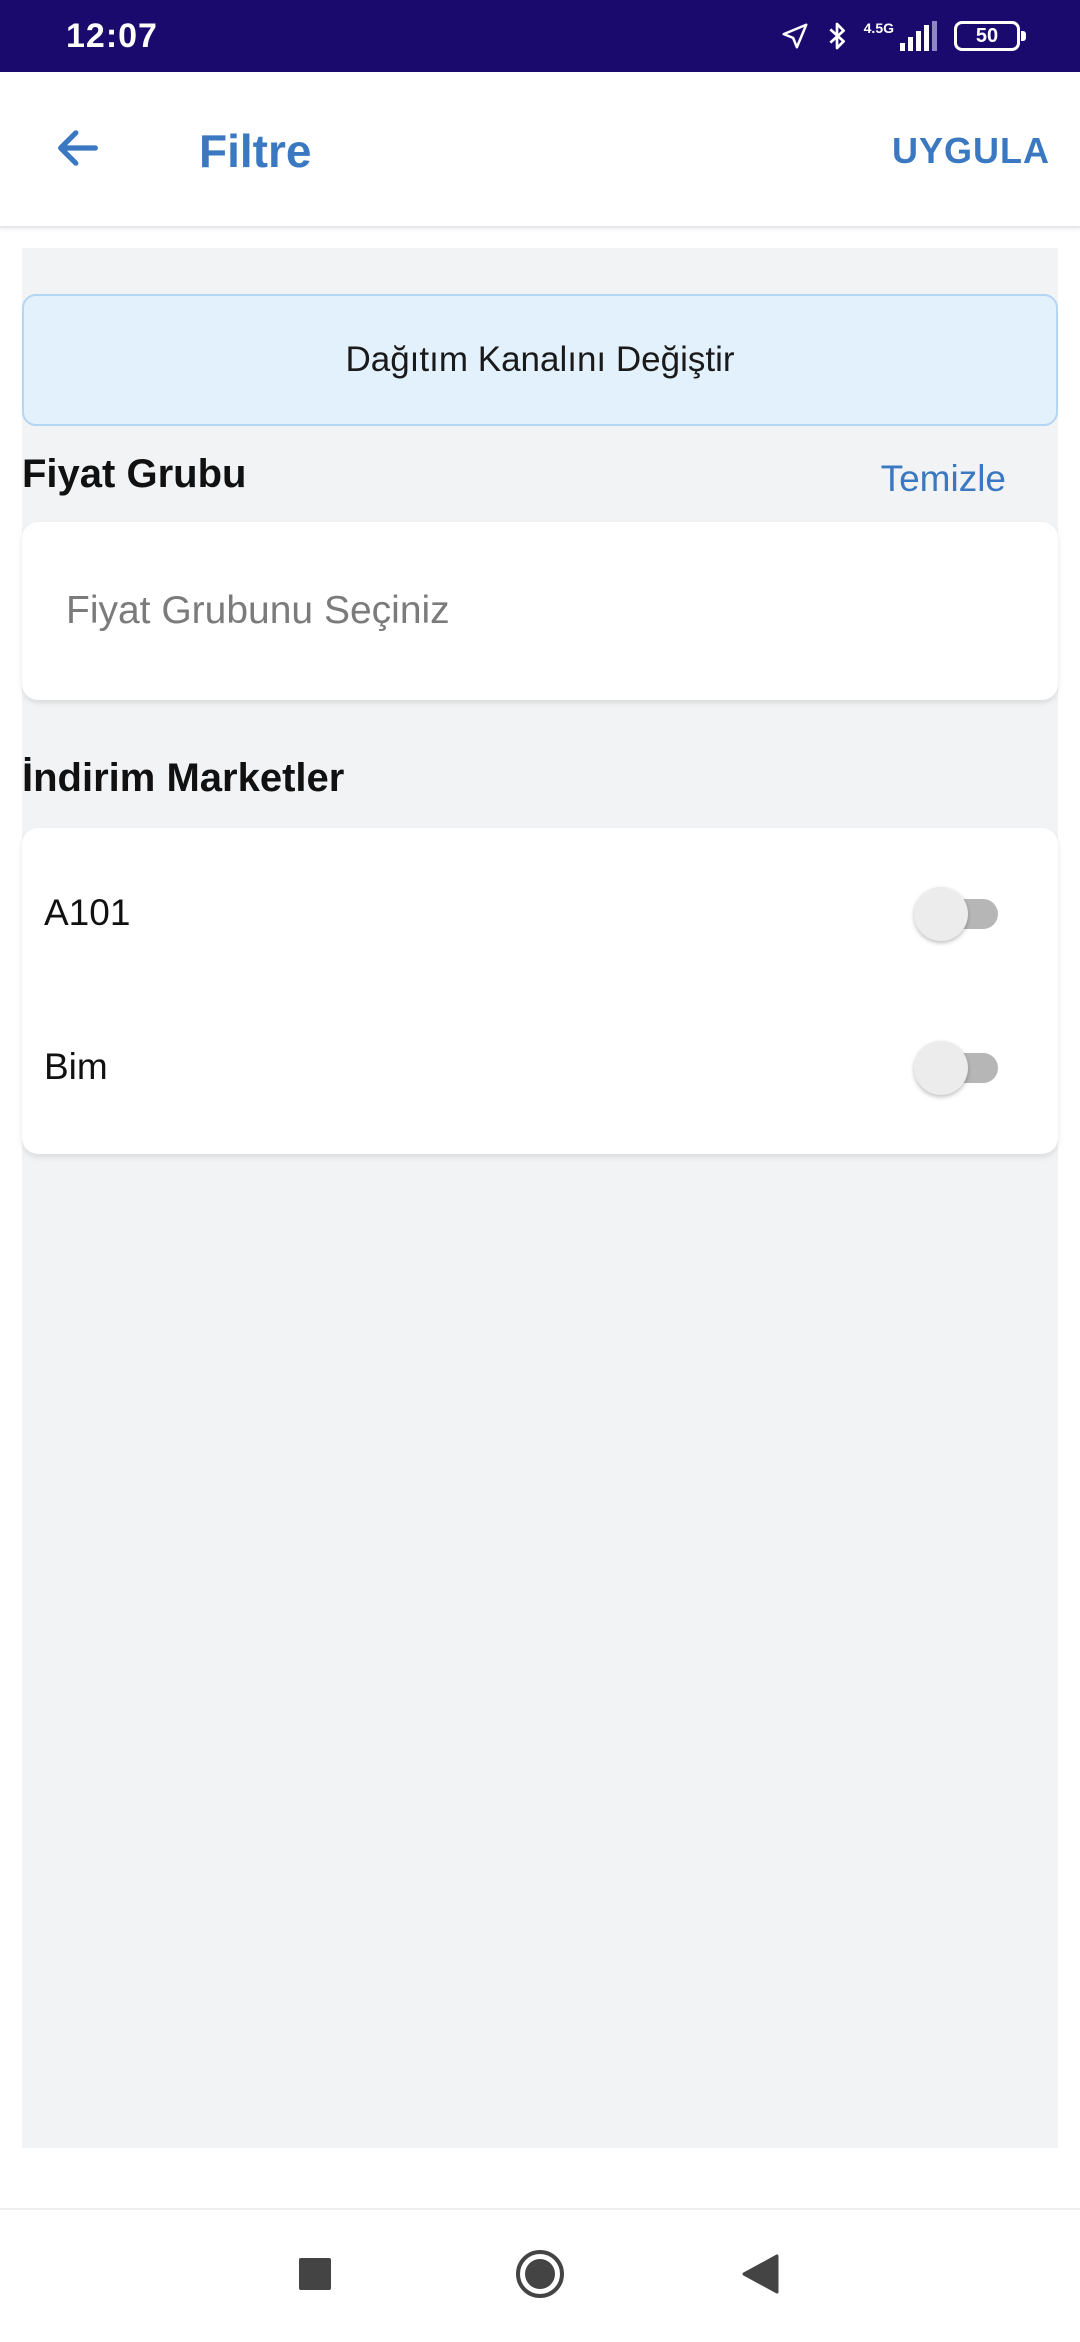  I want to click on system-back-button, so click(760, 2276).